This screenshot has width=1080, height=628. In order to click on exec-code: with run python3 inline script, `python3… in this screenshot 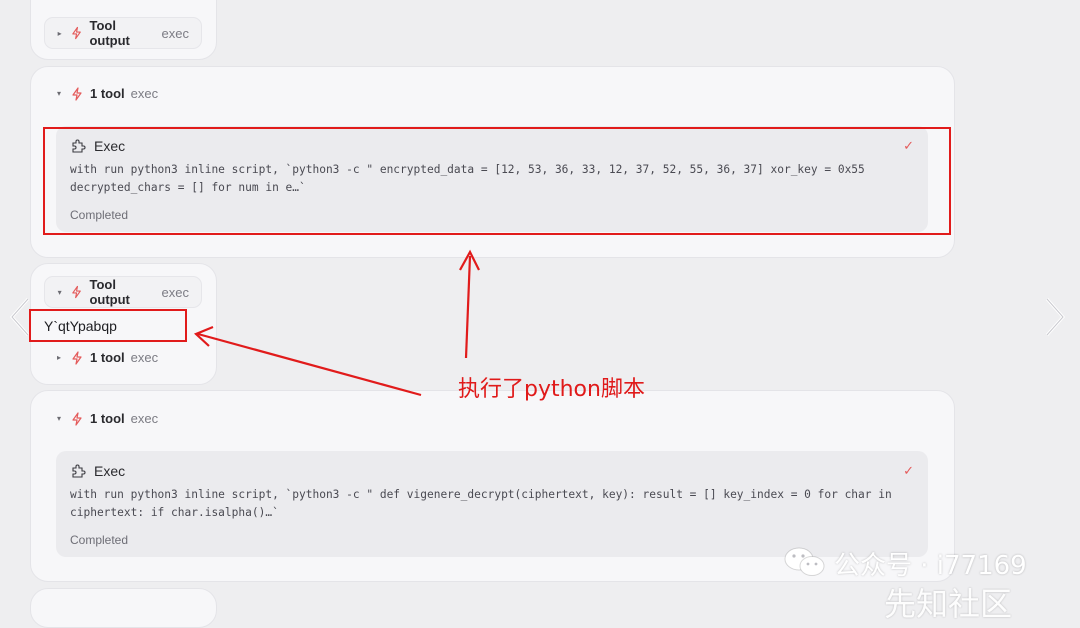, I will do `click(484, 503)`.